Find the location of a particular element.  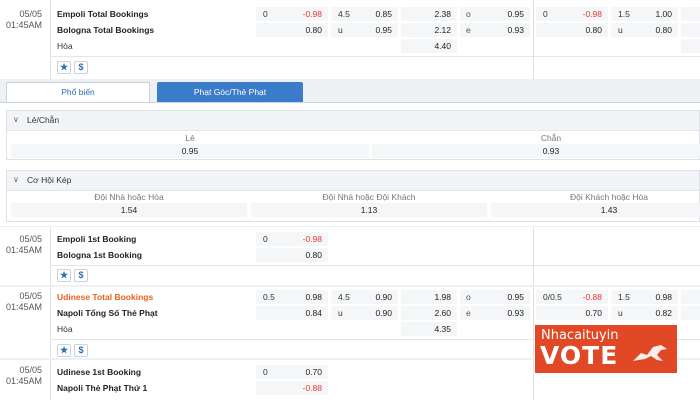

ou-line: 4.5 is located at coordinates (344, 297).